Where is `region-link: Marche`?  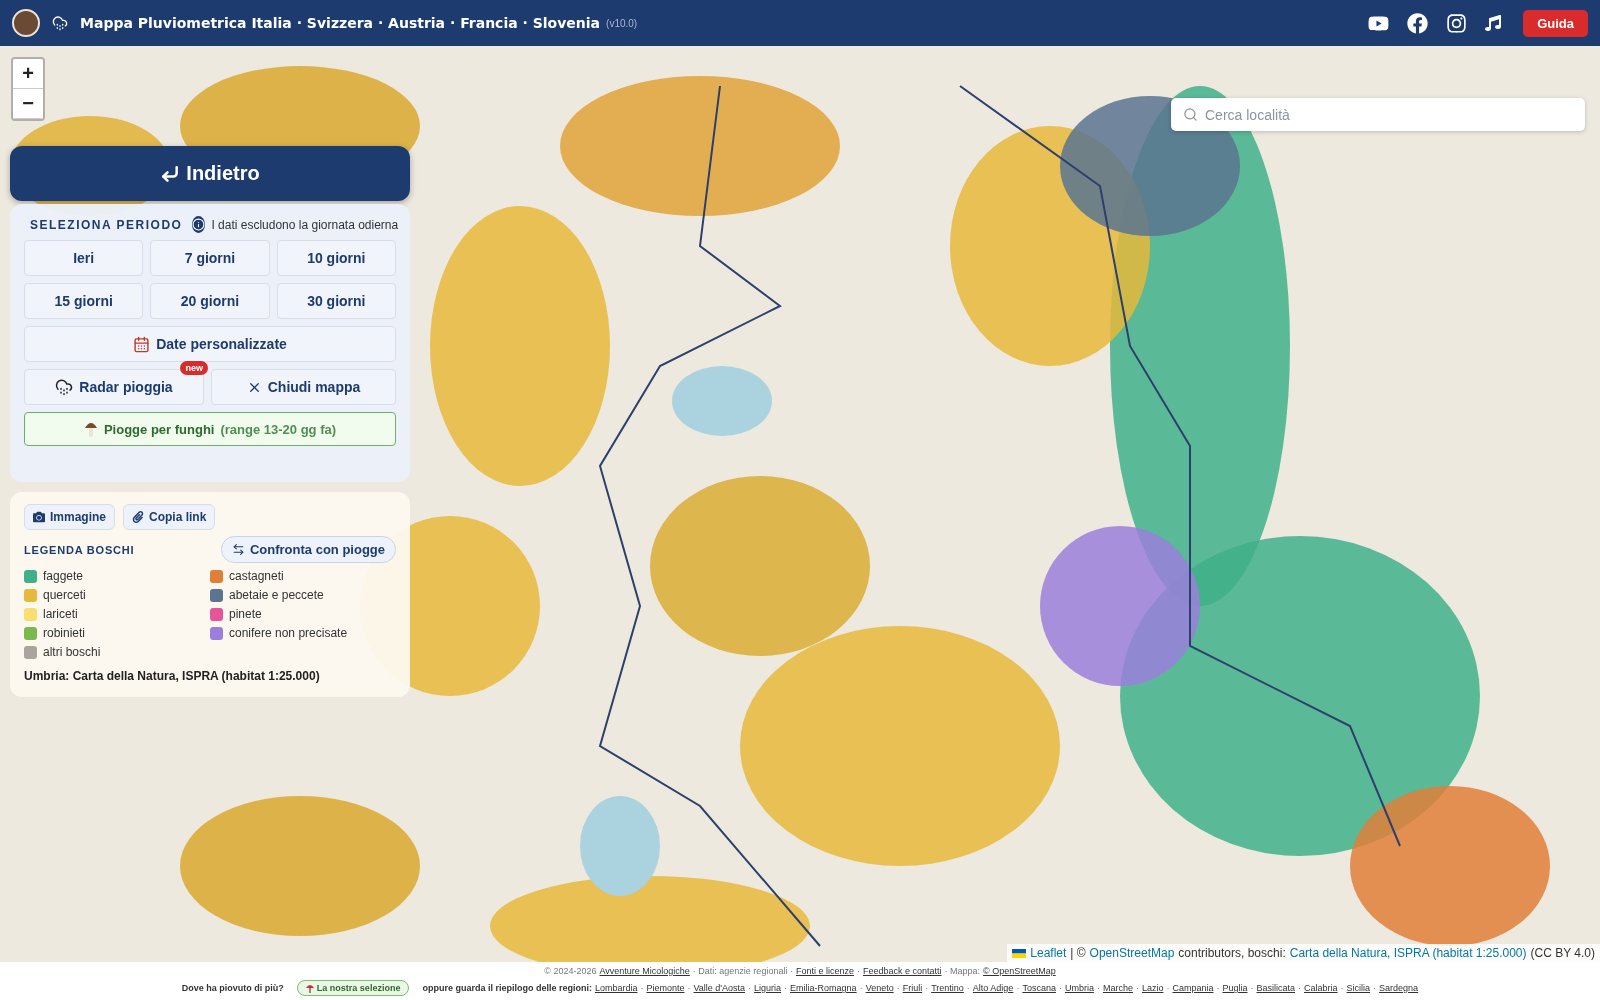 region-link: Marche is located at coordinates (1117, 988).